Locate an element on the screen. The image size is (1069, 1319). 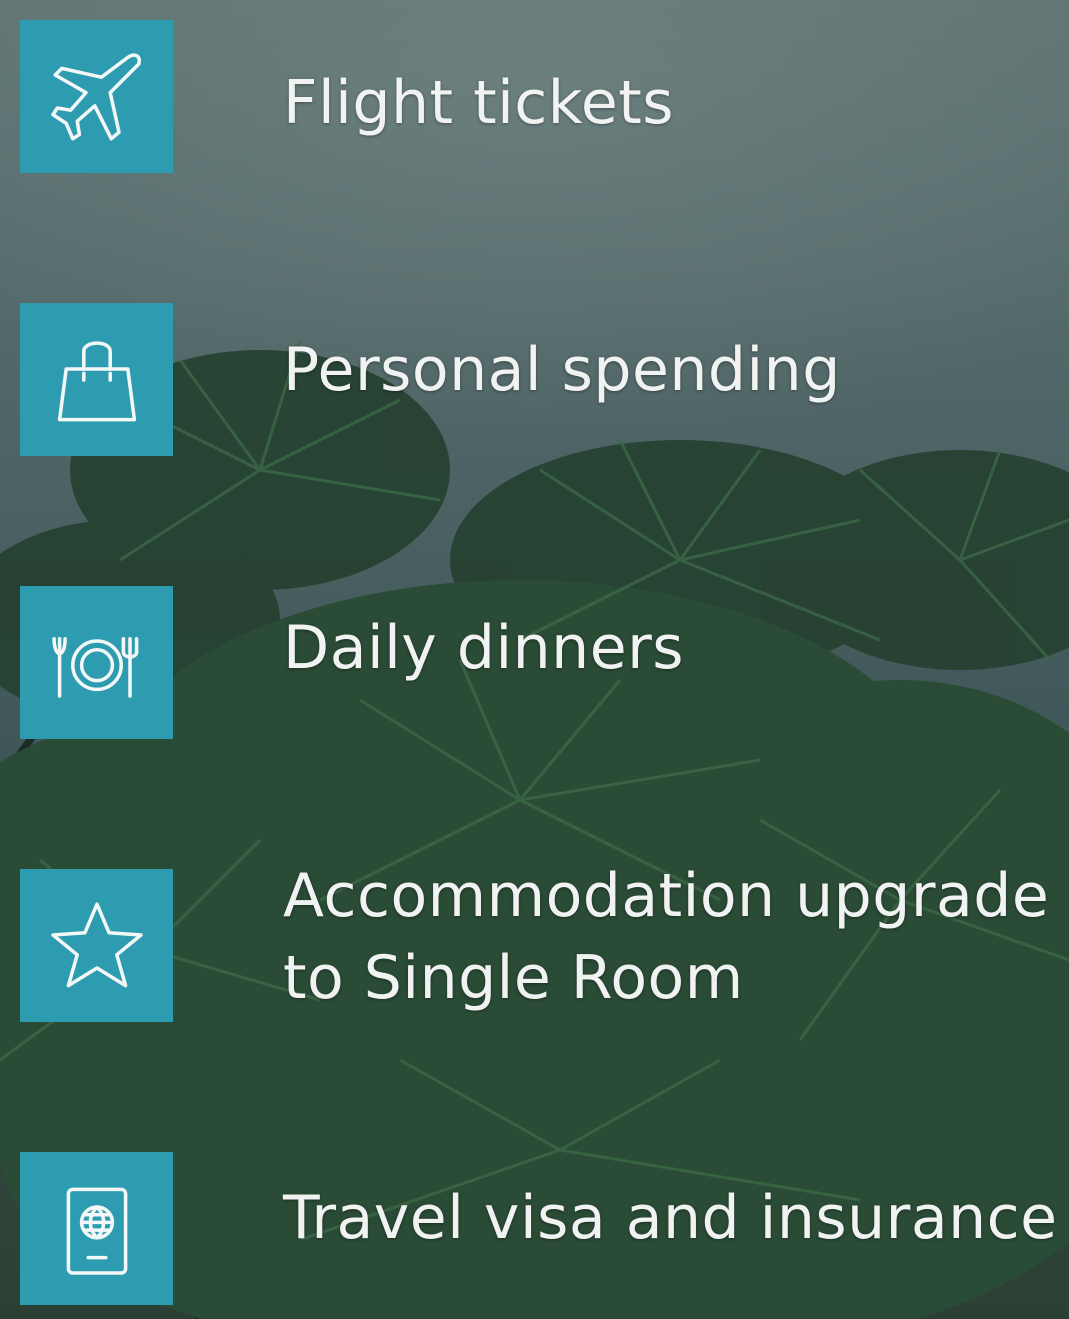
list-item-daily-dinners is located at coordinates (96, 662).